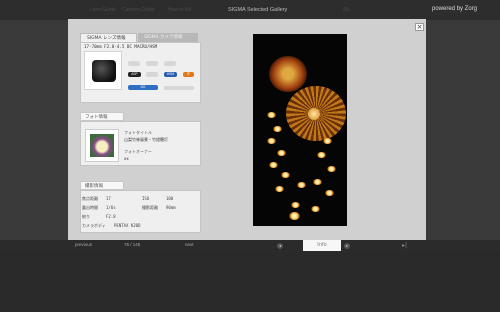 The image size is (500, 312). What do you see at coordinates (300, 130) in the screenshot?
I see `main-photo` at bounding box center [300, 130].